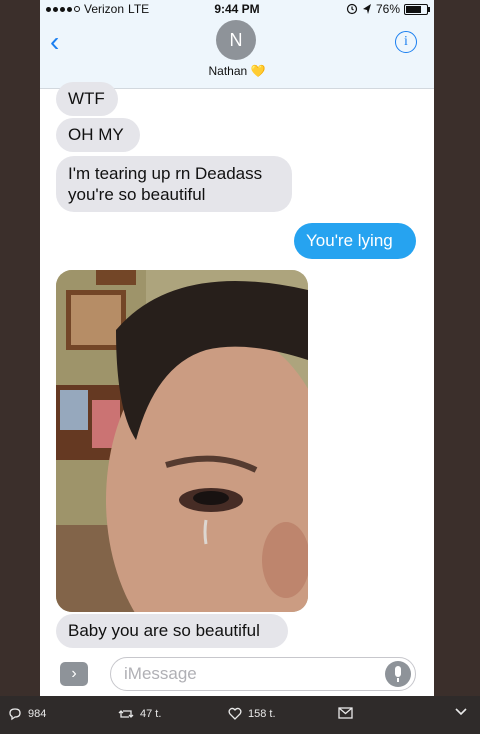 The width and height of the screenshot is (480, 734). Describe the element at coordinates (237, 9) in the screenshot. I see `status-bar: Verizon LTE 9:44 PM 76%` at that location.